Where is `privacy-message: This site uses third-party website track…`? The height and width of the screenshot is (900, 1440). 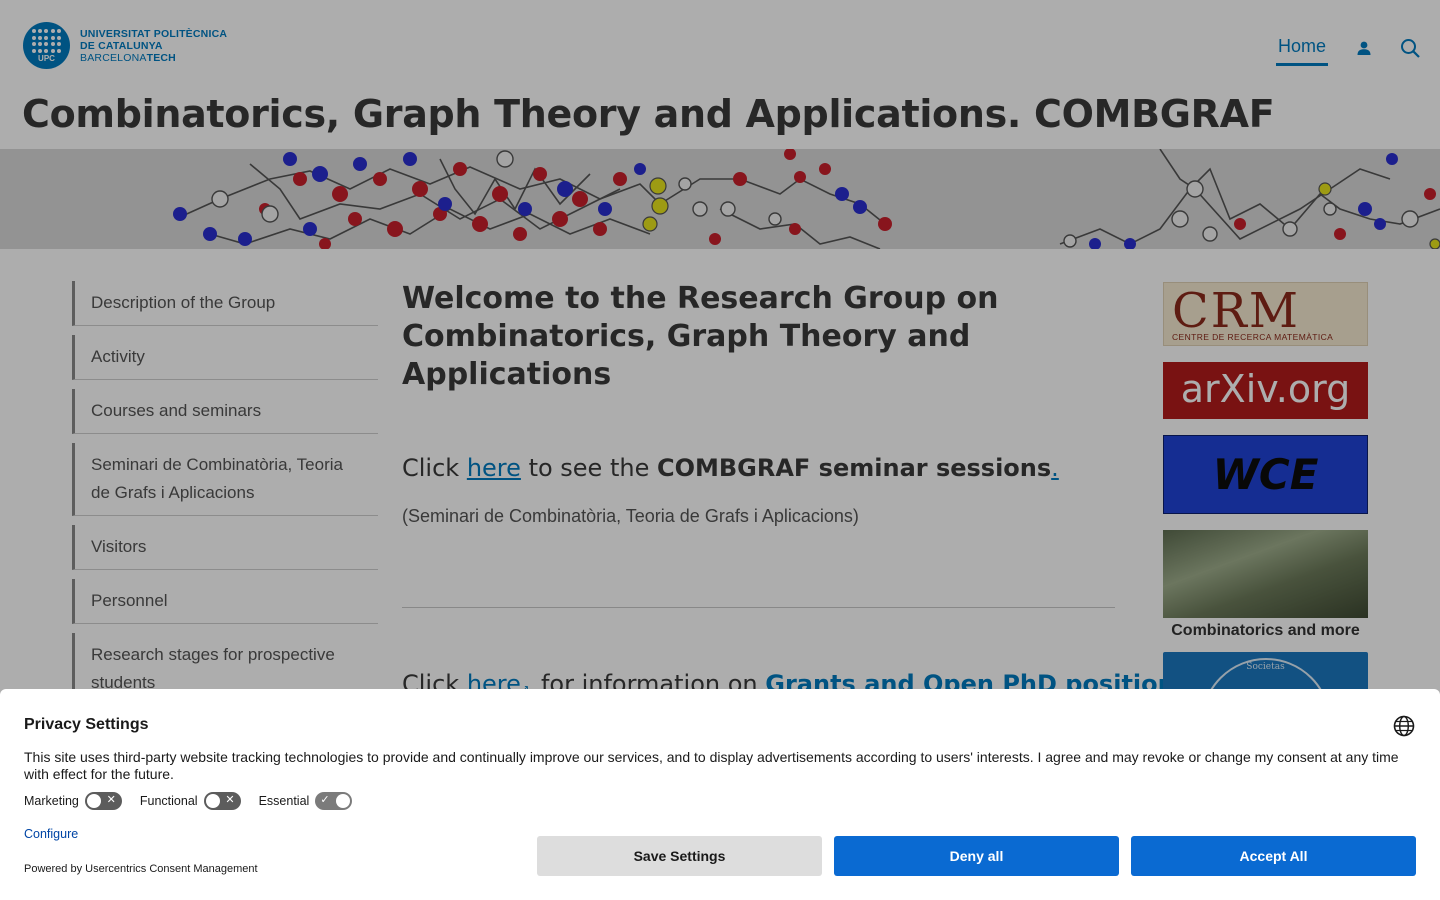 privacy-message: This site uses third-party website track… is located at coordinates (711, 765).